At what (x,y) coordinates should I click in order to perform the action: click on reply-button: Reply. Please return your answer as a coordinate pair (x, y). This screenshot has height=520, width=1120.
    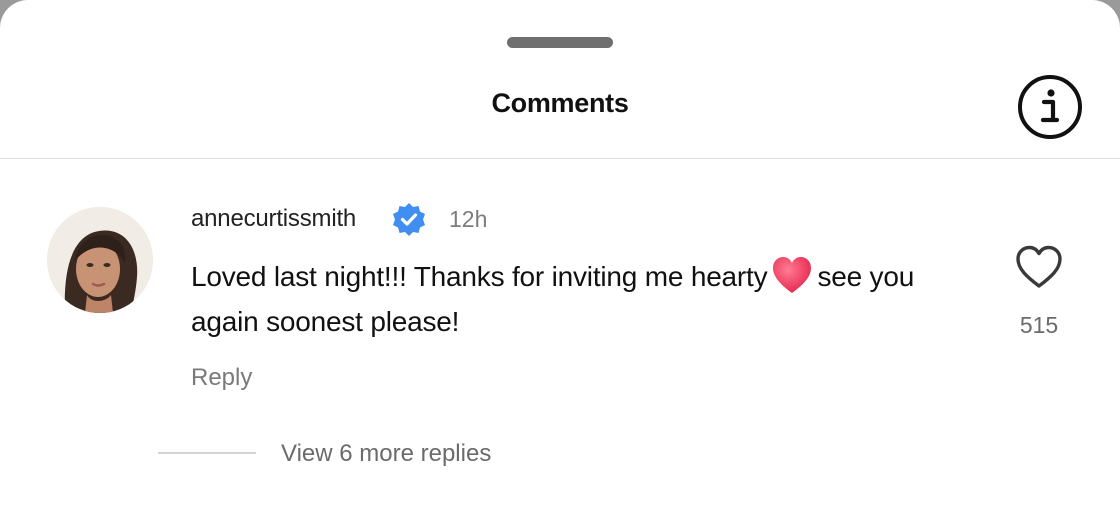
    Looking at the image, I should click on (221, 378).